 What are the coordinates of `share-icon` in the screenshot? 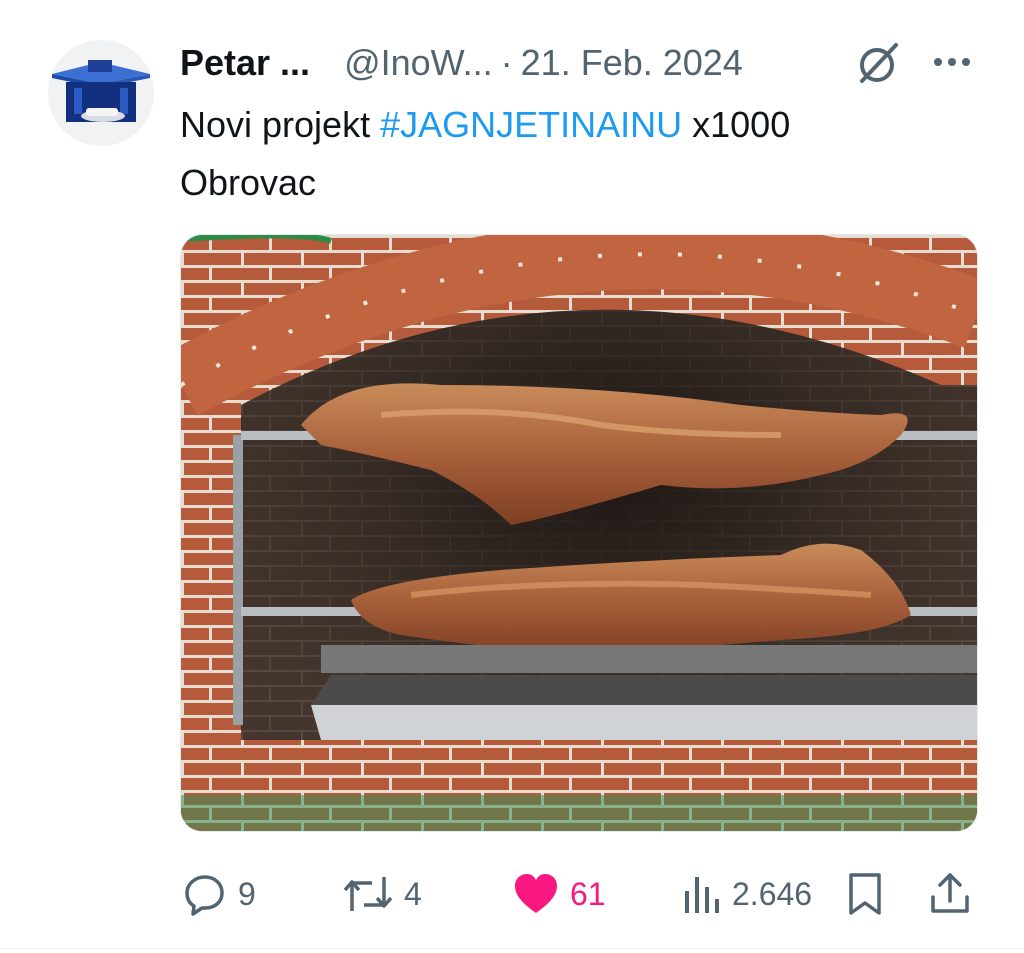 It's located at (950, 893).